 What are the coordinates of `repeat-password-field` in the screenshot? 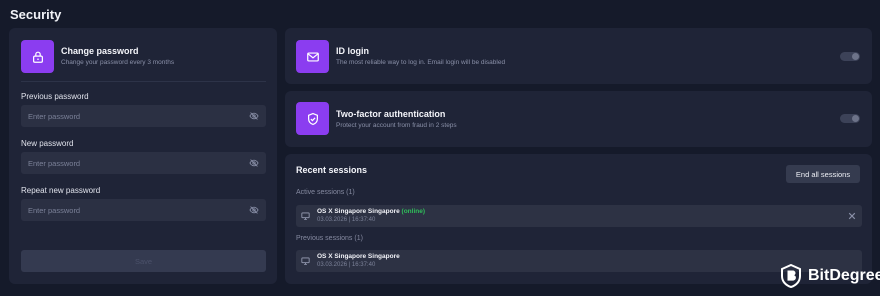 It's located at (143, 210).